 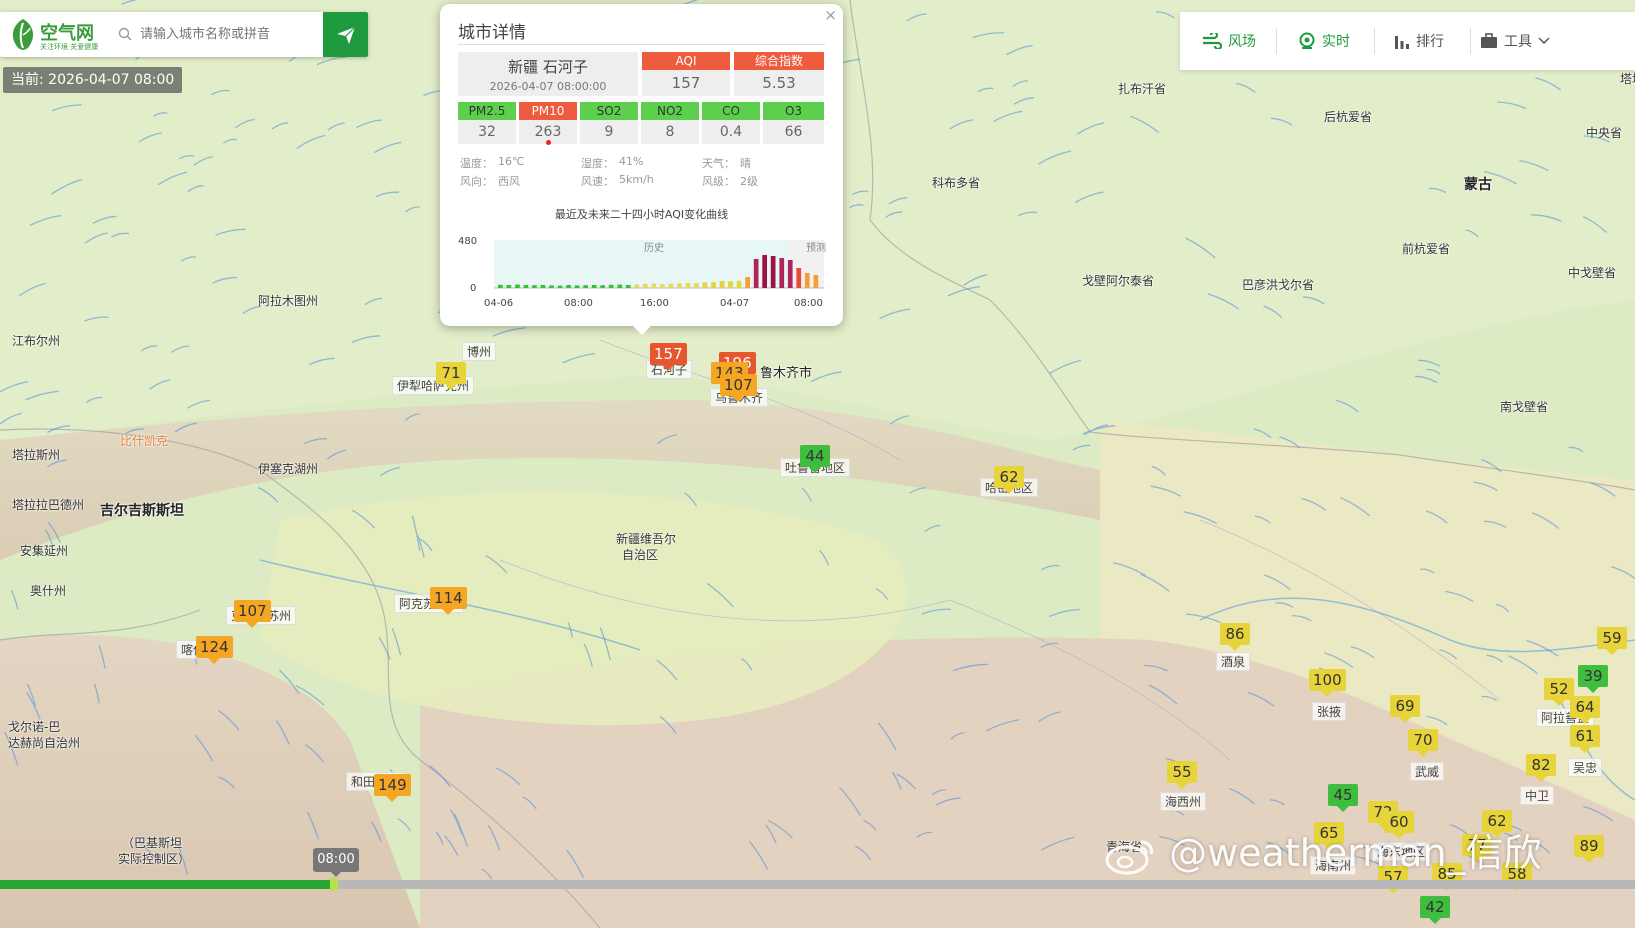 What do you see at coordinates (1627, 79) in the screenshot?
I see `map-label: 塔城地区` at bounding box center [1627, 79].